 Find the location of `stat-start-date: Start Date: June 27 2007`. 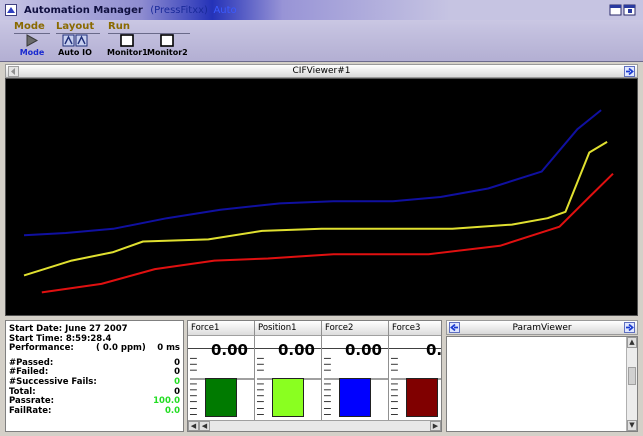

stat-start-date: Start Date: June 27 2007 is located at coordinates (94, 329).